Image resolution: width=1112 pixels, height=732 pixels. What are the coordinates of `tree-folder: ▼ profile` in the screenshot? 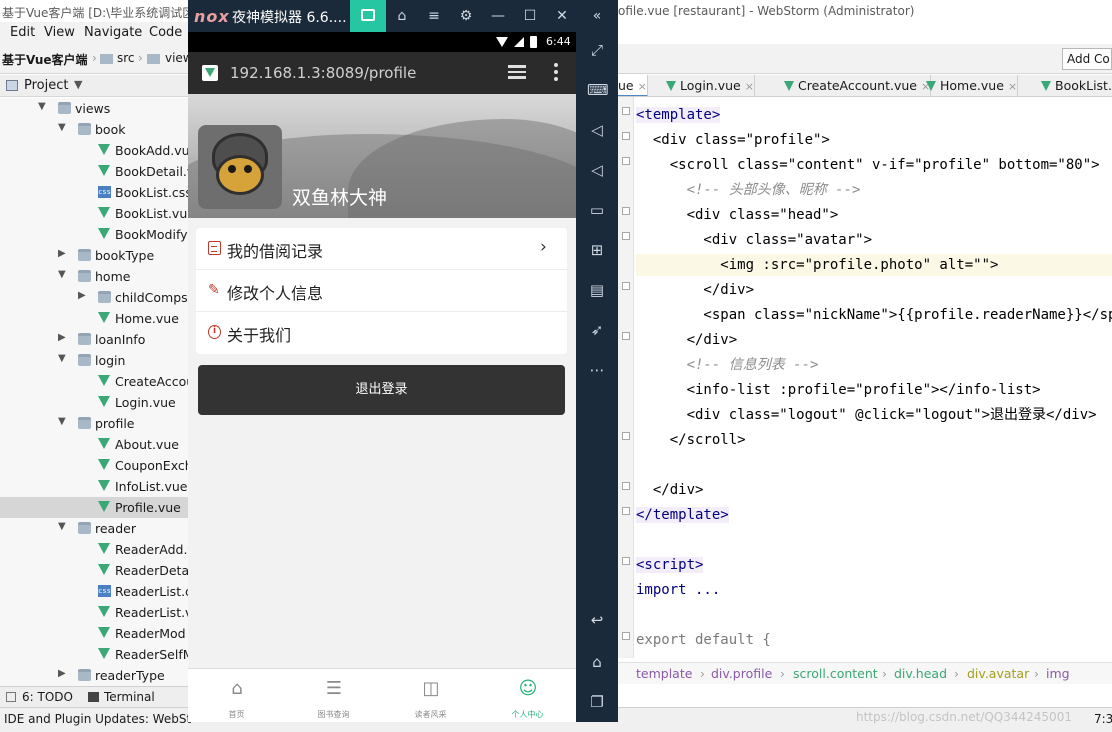 It's located at (94, 423).